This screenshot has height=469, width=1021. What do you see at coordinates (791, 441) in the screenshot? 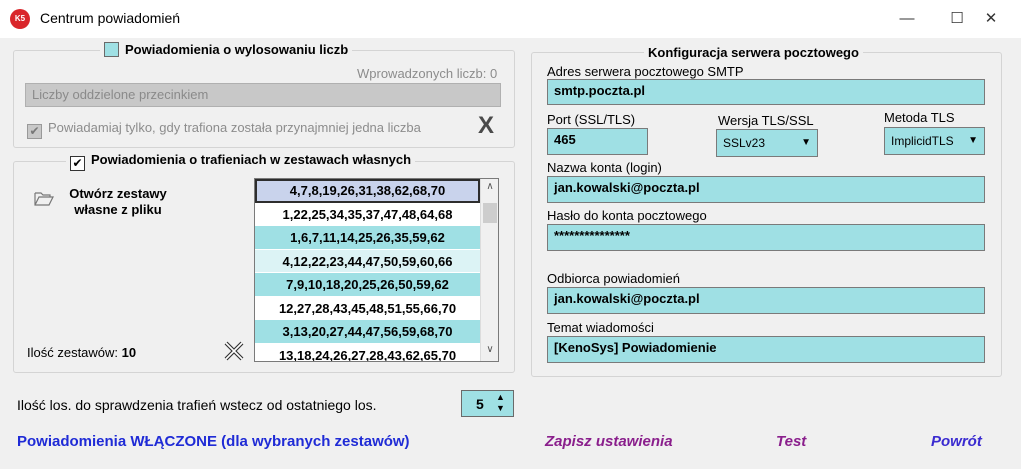
I see `test-button: Test` at bounding box center [791, 441].